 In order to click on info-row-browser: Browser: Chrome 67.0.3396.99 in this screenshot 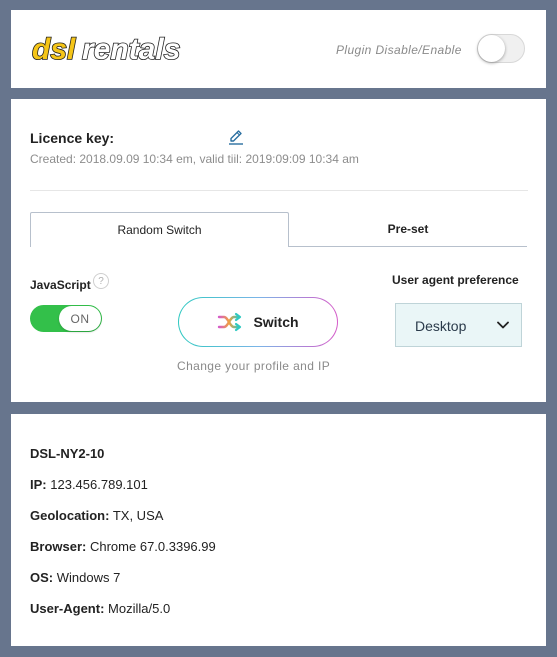, I will do `click(123, 546)`.